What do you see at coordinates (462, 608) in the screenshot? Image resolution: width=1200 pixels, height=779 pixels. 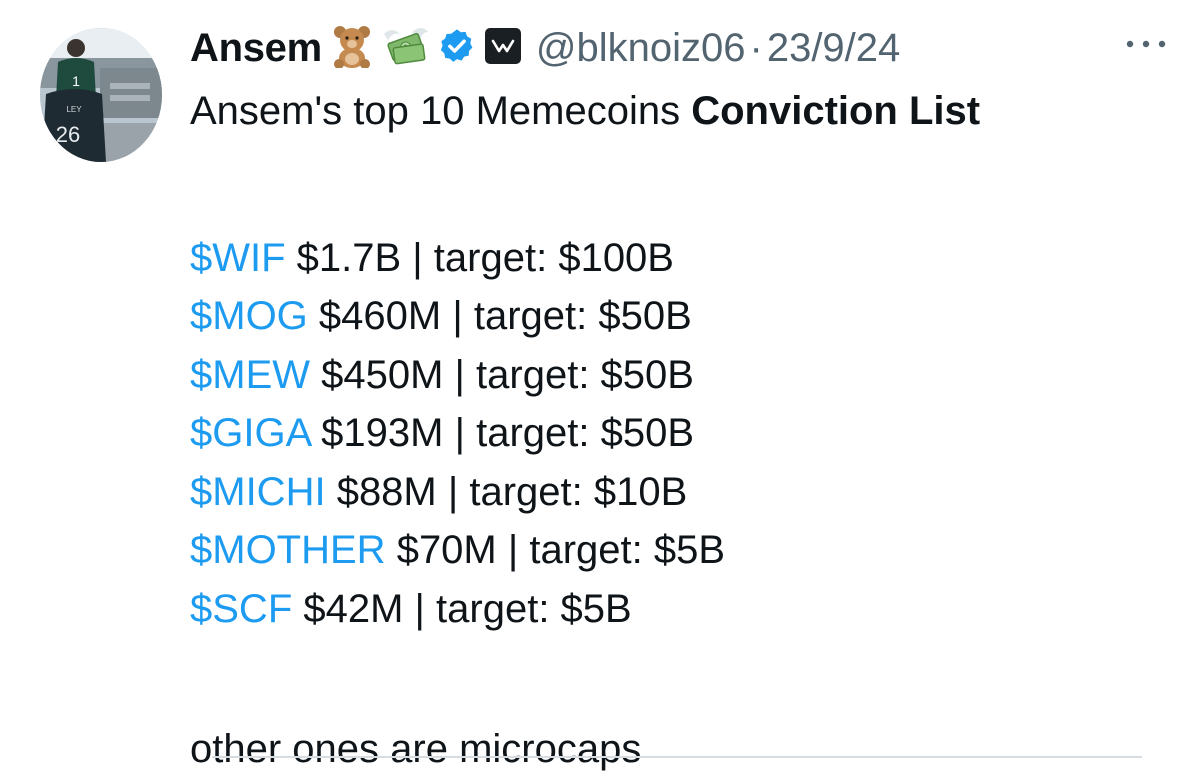 I see `list-item-text: $42M | target: $5B` at bounding box center [462, 608].